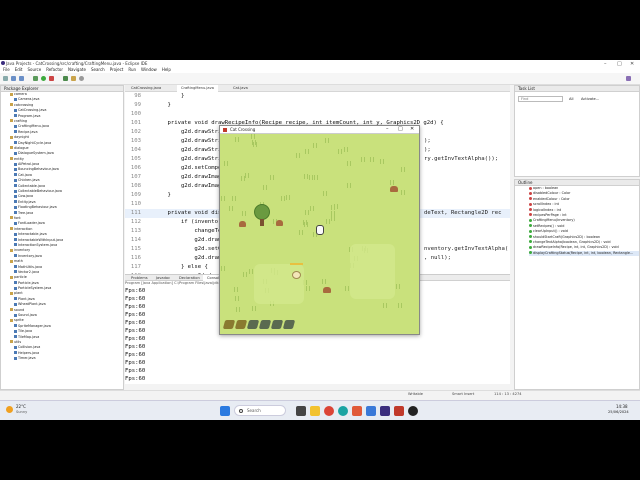  What do you see at coordinates (43, 78) in the screenshot?
I see `run-icon` at bounding box center [43, 78].